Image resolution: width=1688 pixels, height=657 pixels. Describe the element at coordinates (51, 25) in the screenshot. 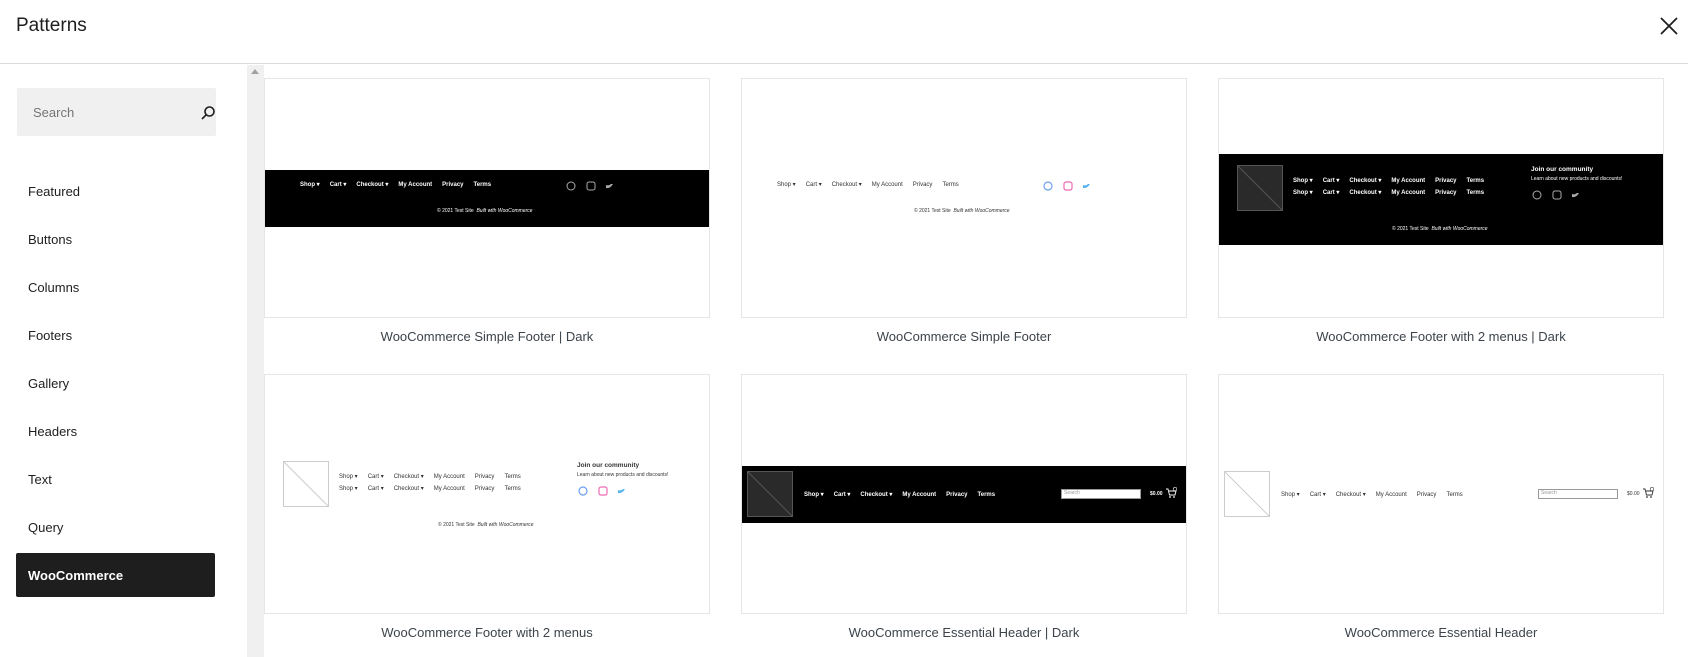

I see `modal-title: Patterns` at that location.